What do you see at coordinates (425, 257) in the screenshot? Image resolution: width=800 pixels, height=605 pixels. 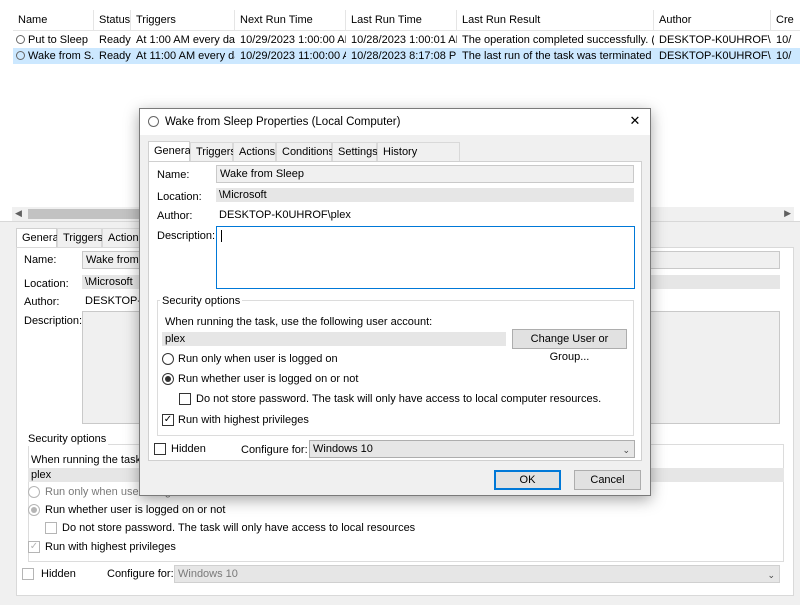 I see `description-field` at bounding box center [425, 257].